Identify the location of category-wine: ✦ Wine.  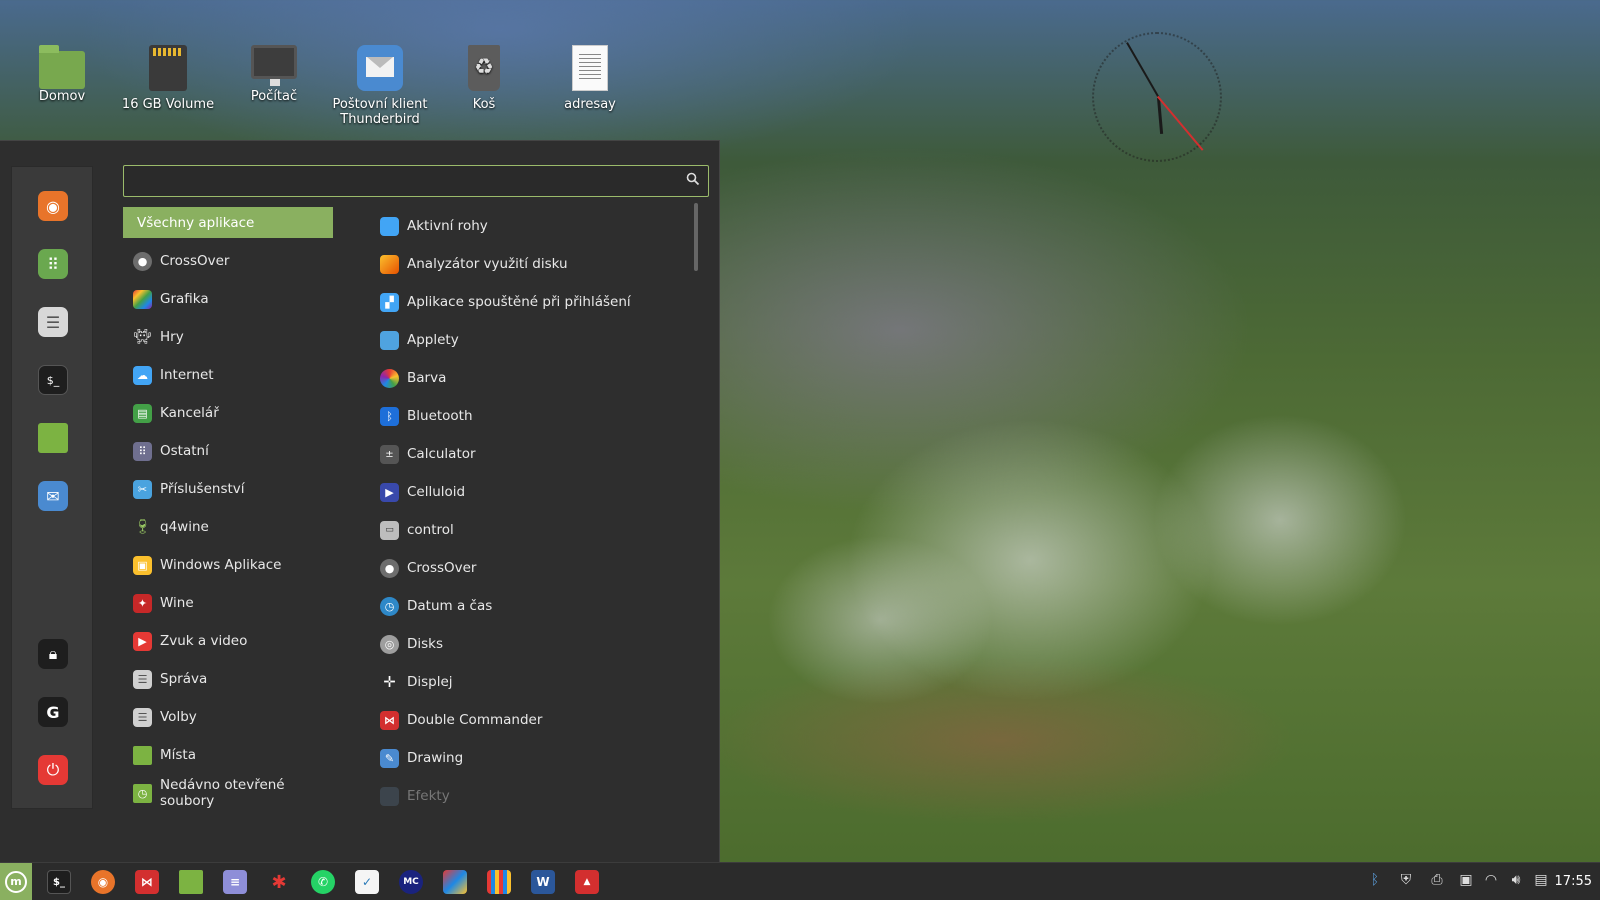
(228, 603).